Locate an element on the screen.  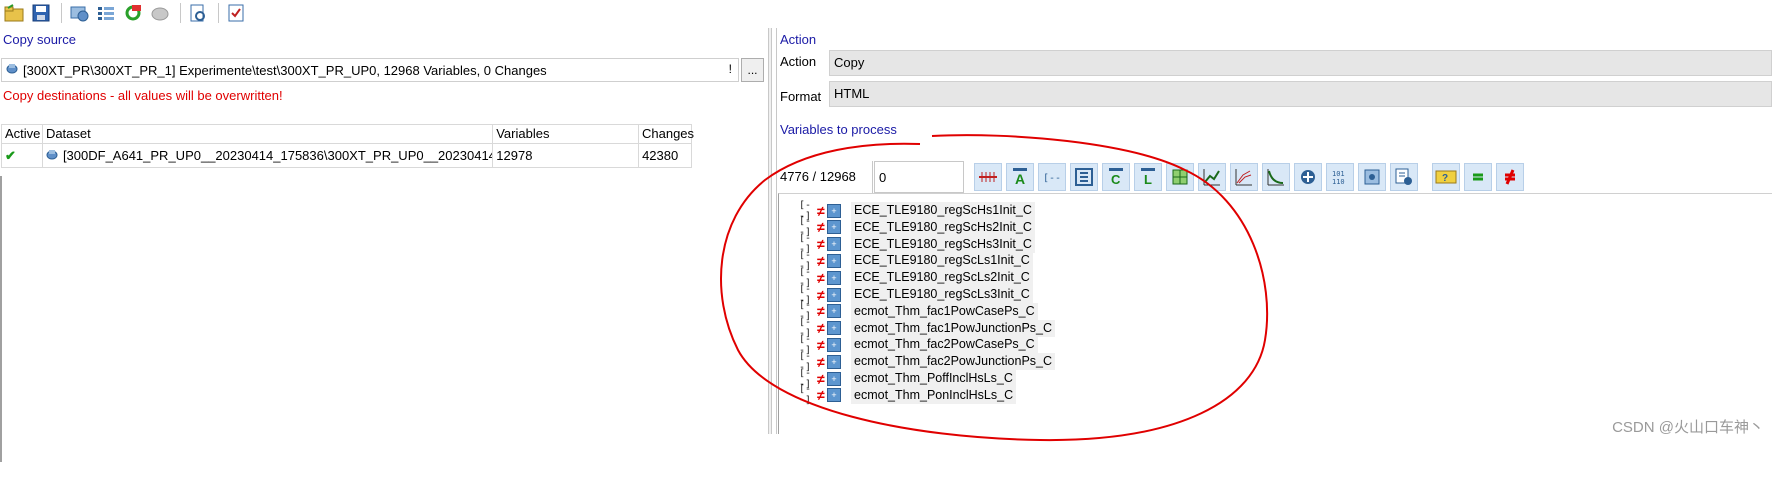
equal-filter-icon is located at coordinates (1478, 177).